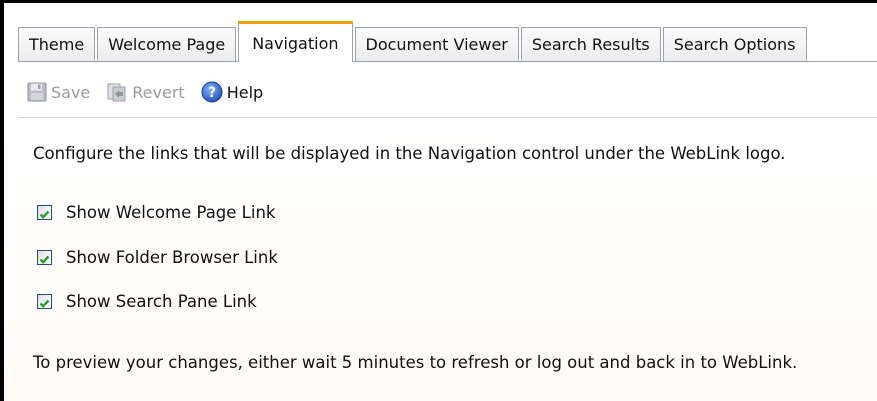 Image resolution: width=877 pixels, height=401 pixels. What do you see at coordinates (37, 92) in the screenshot?
I see `floppy-disk-icon` at bounding box center [37, 92].